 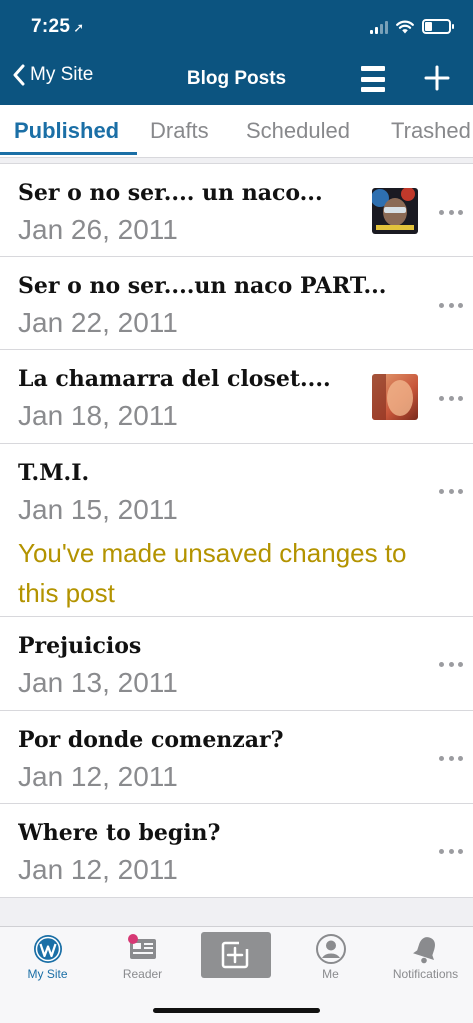 What do you see at coordinates (423, 950) in the screenshot?
I see `bell-icon` at bounding box center [423, 950].